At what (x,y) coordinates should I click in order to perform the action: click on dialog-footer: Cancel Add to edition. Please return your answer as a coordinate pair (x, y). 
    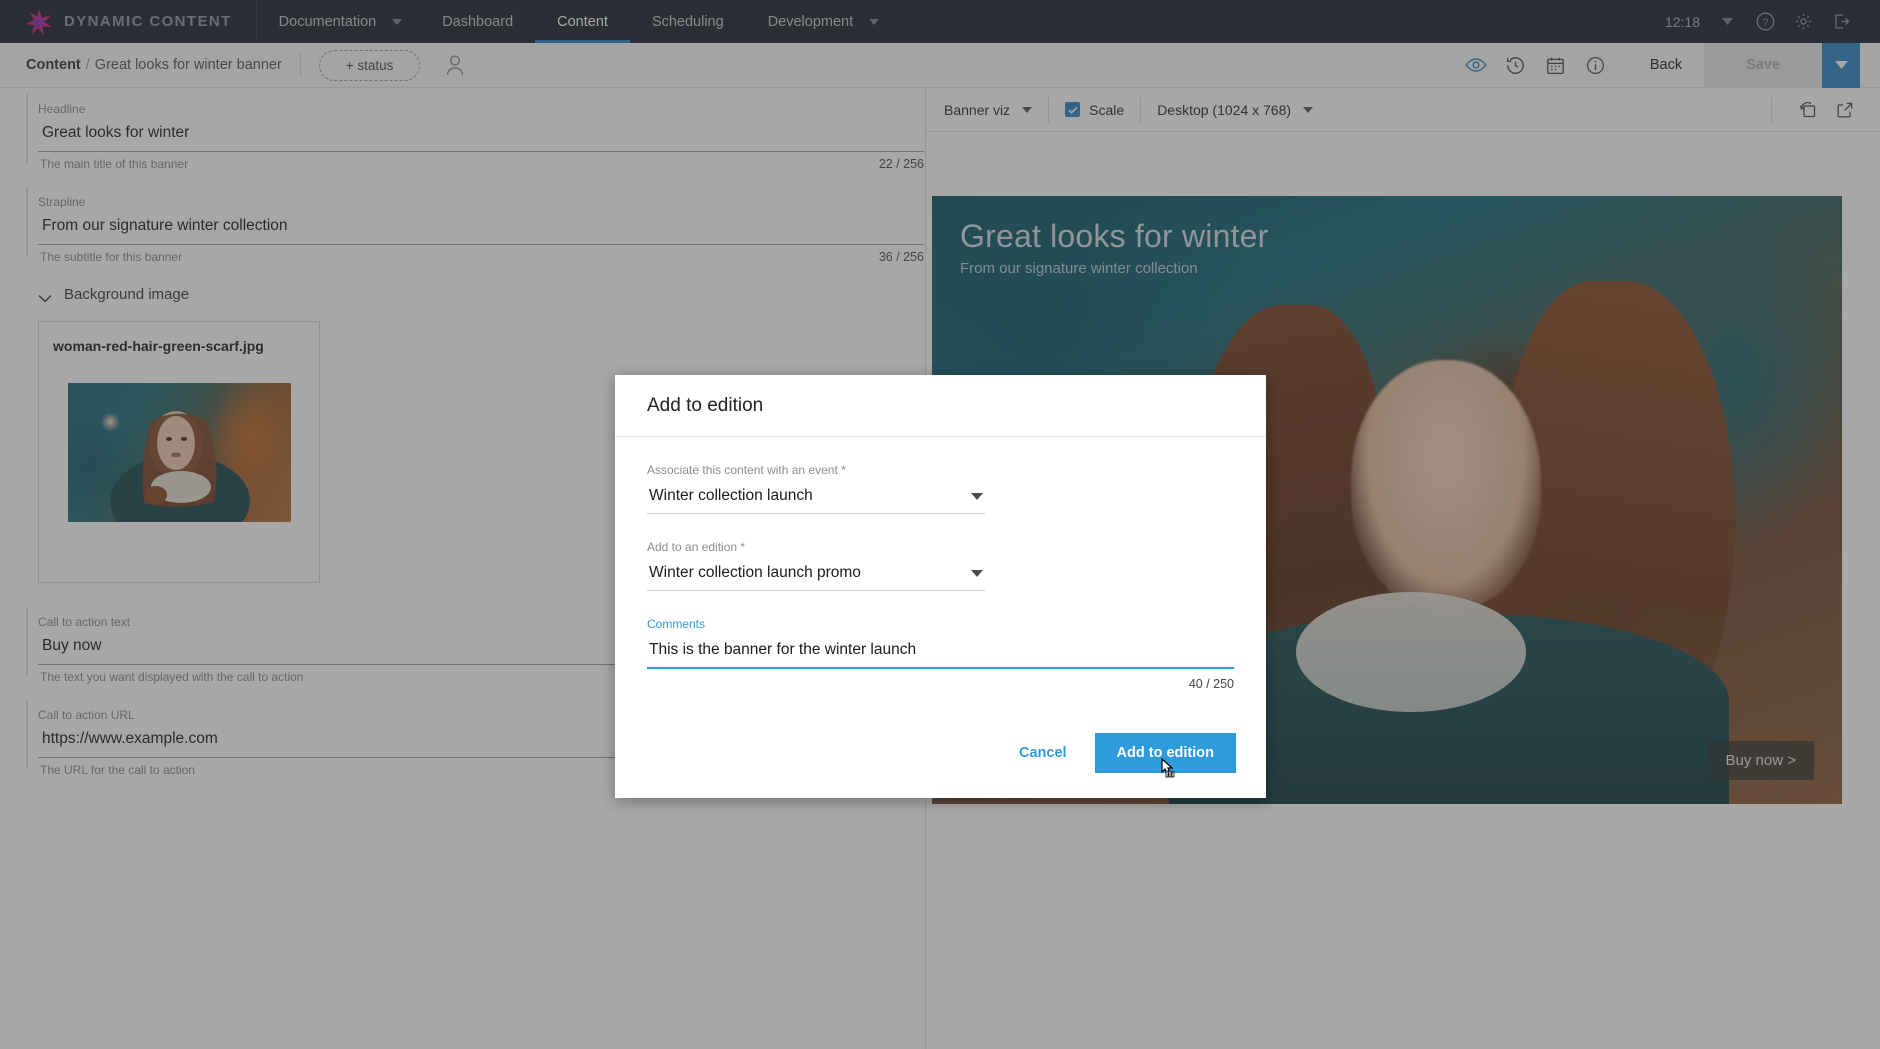
    Looking at the image, I should click on (940, 759).